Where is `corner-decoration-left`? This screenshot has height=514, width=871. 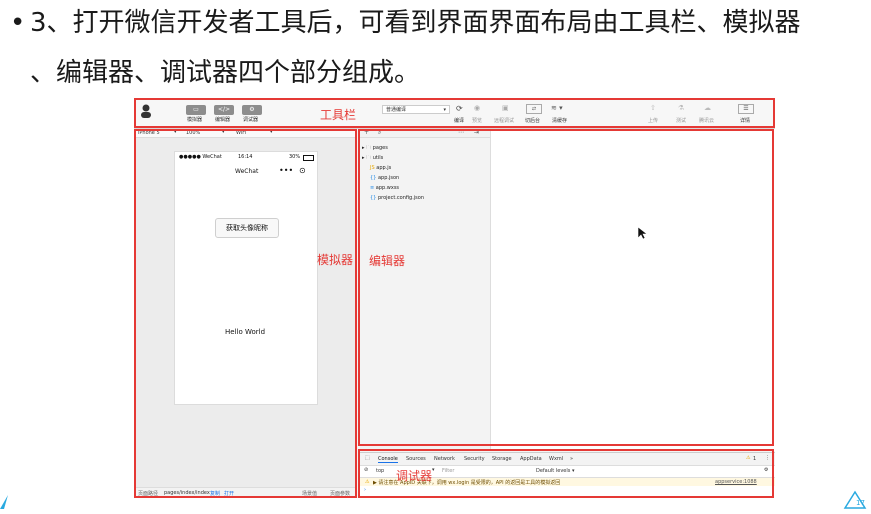
corner-decoration-left is located at coordinates (4, 501).